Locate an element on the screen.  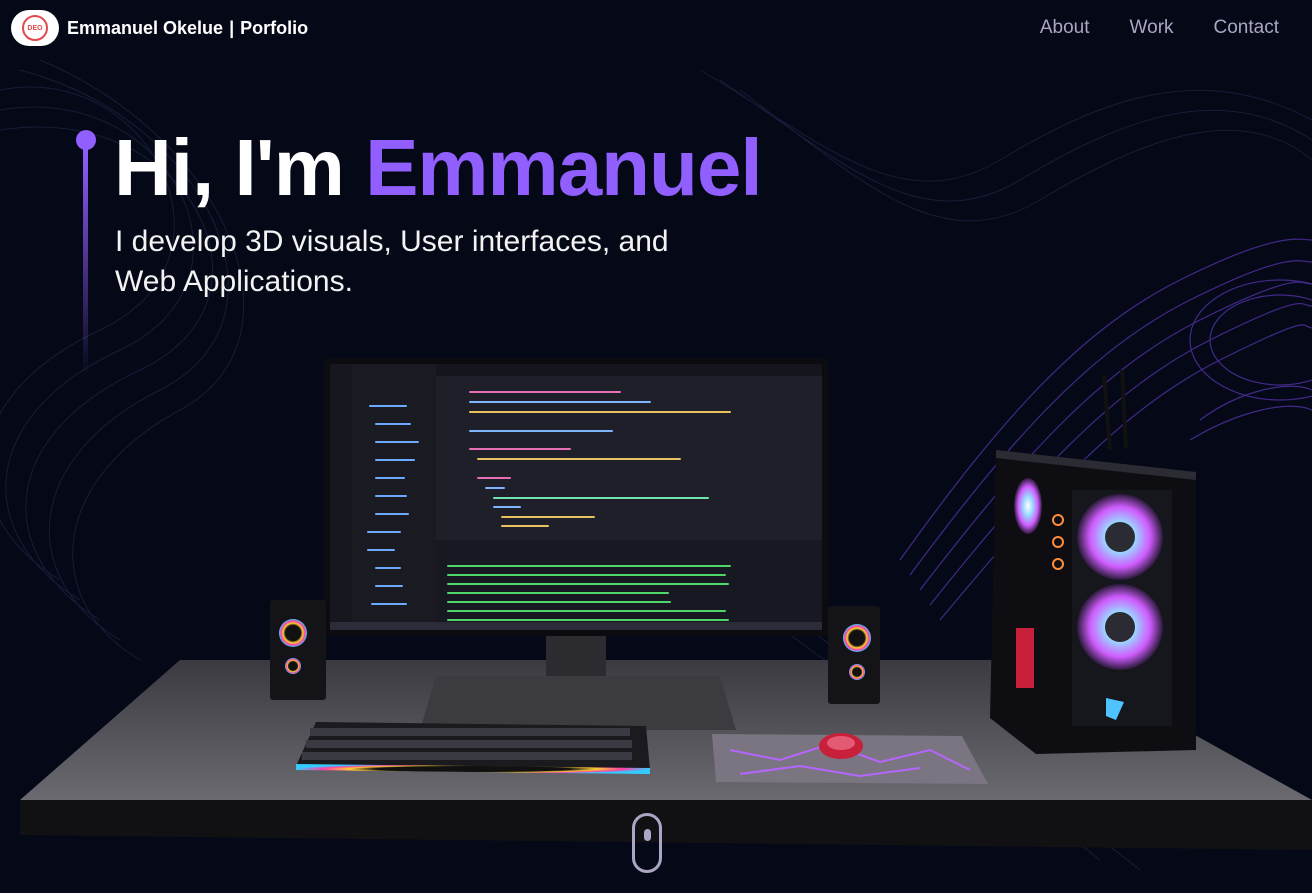
nav-links: About Work Contact is located at coordinates (1159, 28).